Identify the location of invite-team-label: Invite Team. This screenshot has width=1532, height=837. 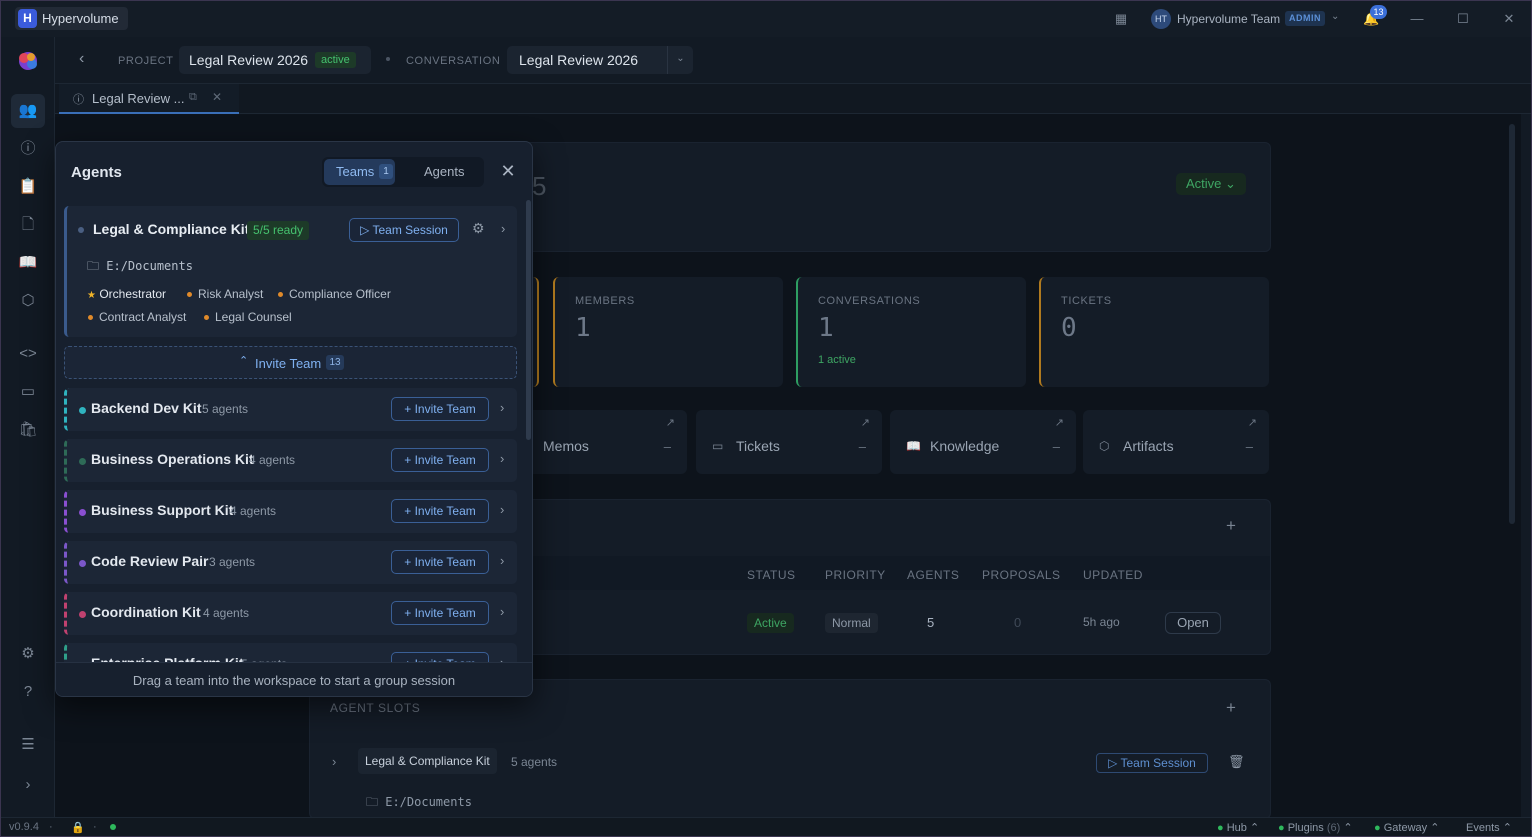
(288, 363).